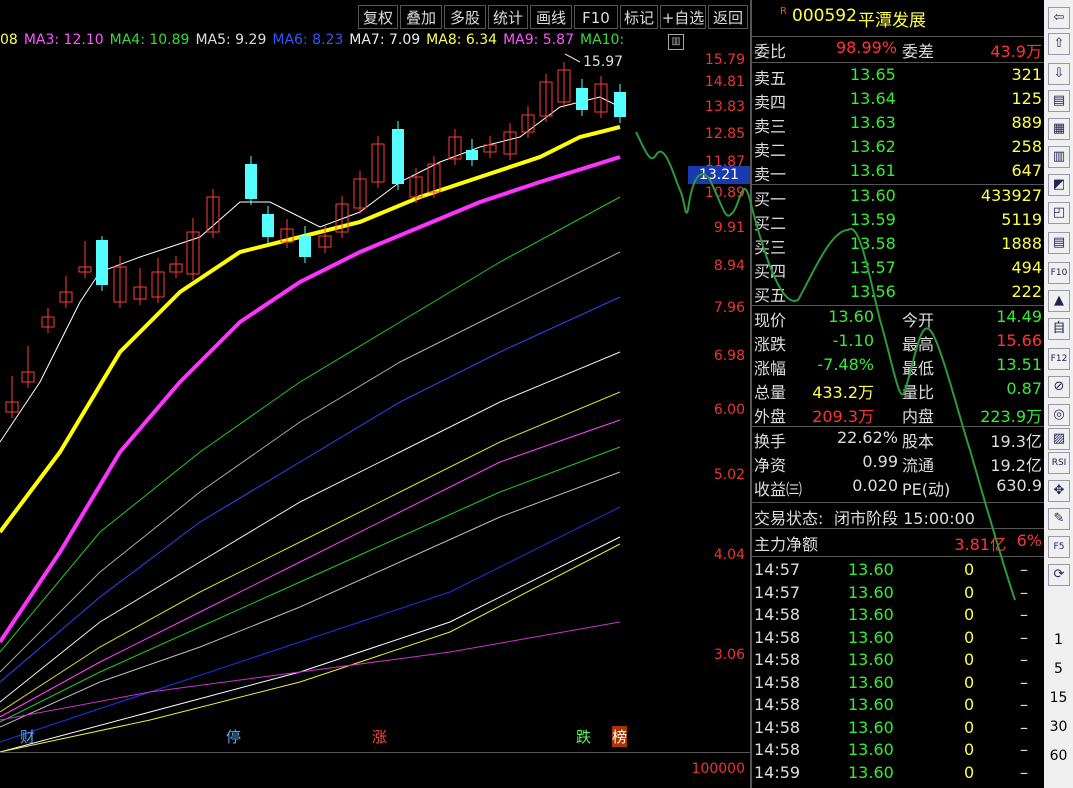 The width and height of the screenshot is (1073, 788). I want to click on chart-event-tag: 跌, so click(583, 736).